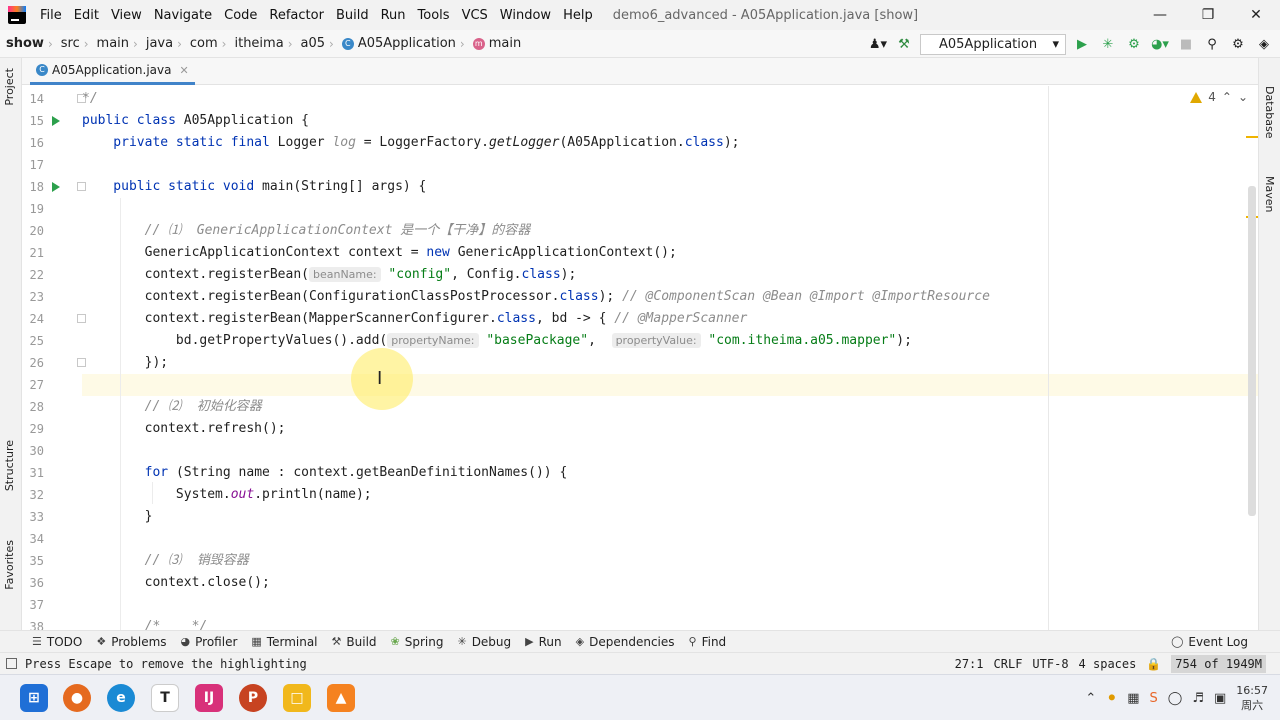 This screenshot has height=720, width=1280. Describe the element at coordinates (1198, 698) in the screenshot. I see `volume-icon: ♬` at that location.